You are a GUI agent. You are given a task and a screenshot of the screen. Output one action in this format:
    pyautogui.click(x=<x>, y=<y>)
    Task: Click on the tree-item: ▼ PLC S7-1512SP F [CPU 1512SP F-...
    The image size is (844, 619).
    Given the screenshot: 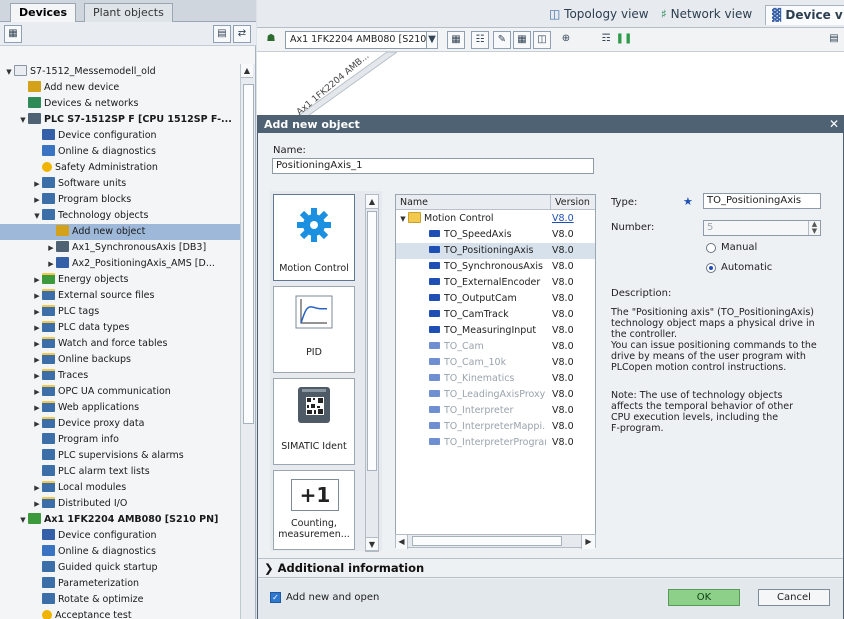 What is the action you would take?
    pyautogui.click(x=120, y=120)
    